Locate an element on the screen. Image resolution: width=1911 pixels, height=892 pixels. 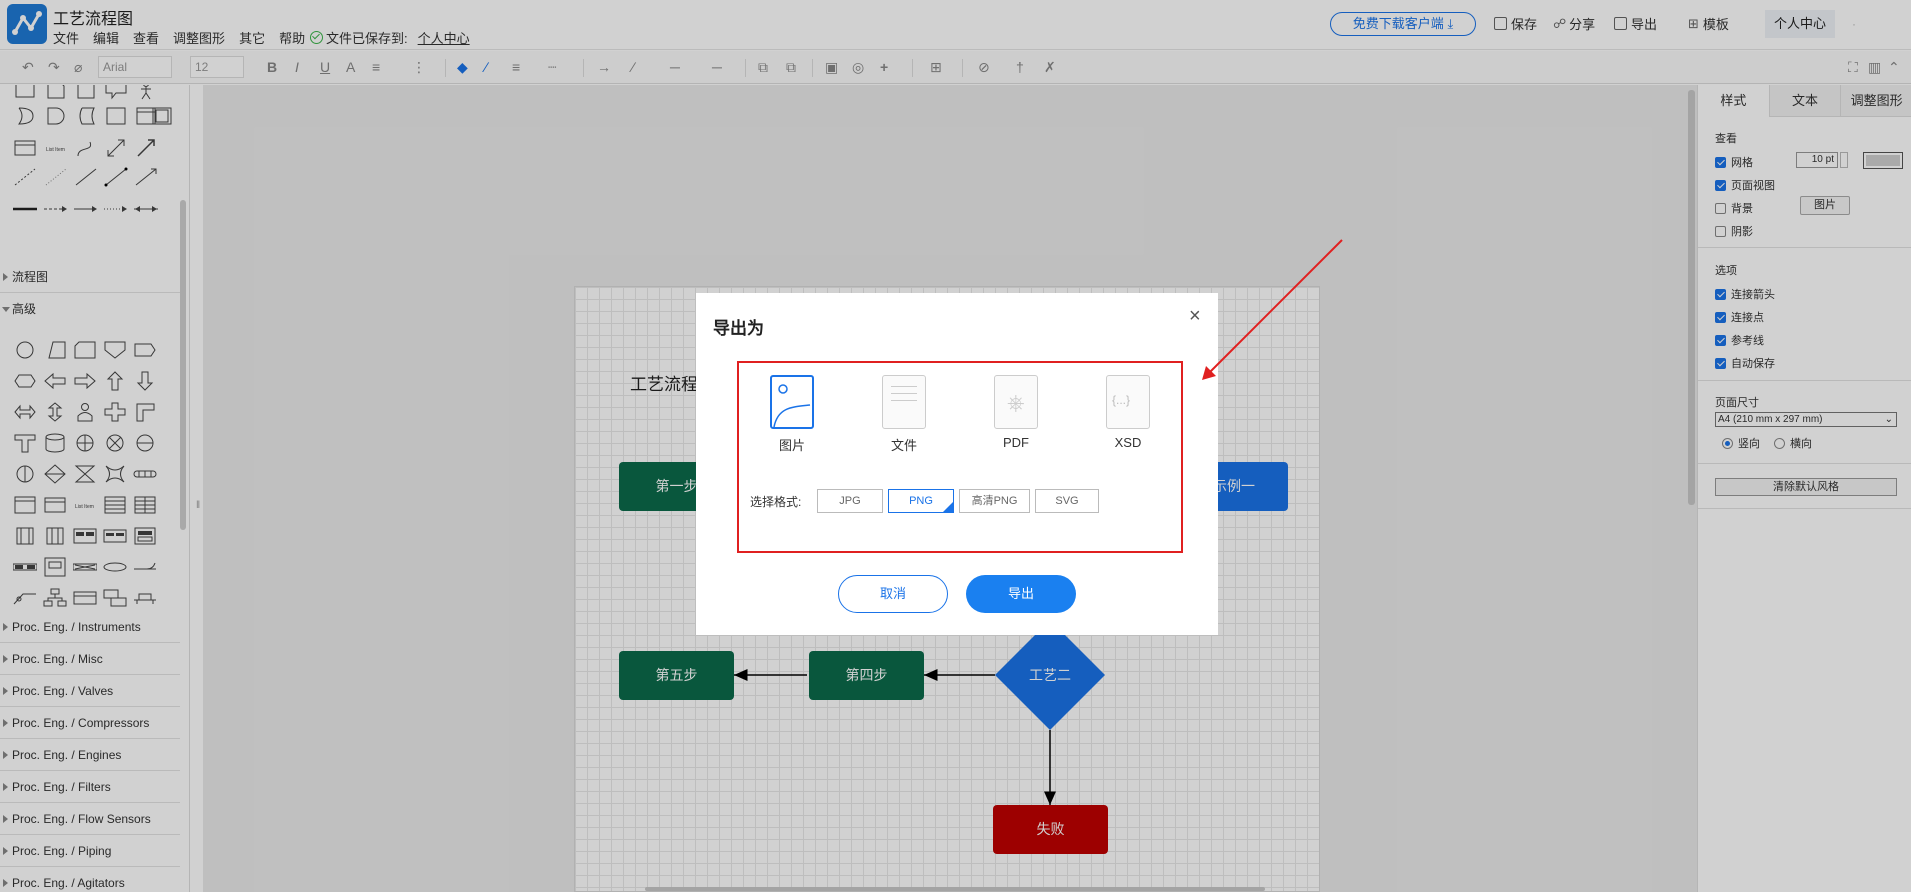
cancel-button: 取消 is located at coordinates (893, 594).